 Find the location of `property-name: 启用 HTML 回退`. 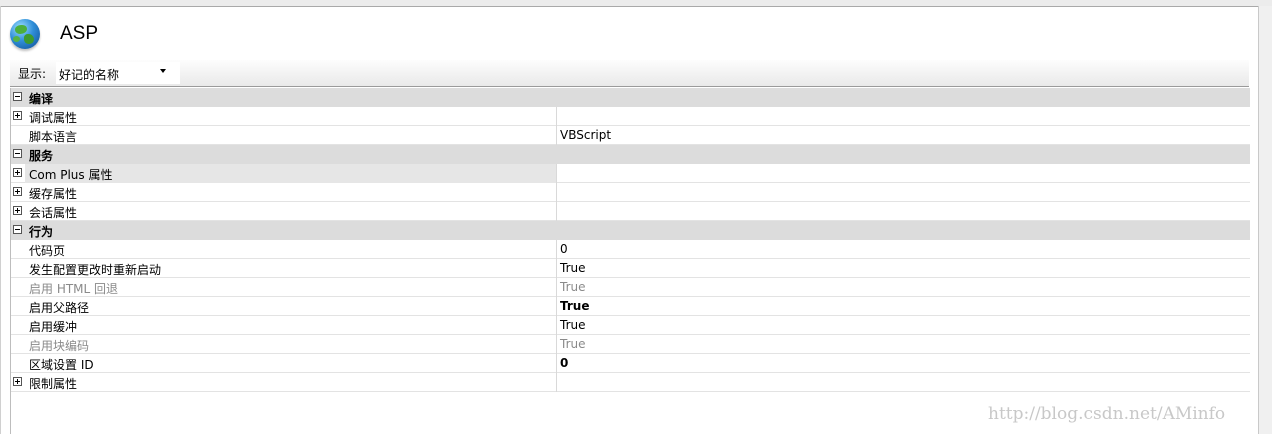

property-name: 启用 HTML 回退 is located at coordinates (74, 289).